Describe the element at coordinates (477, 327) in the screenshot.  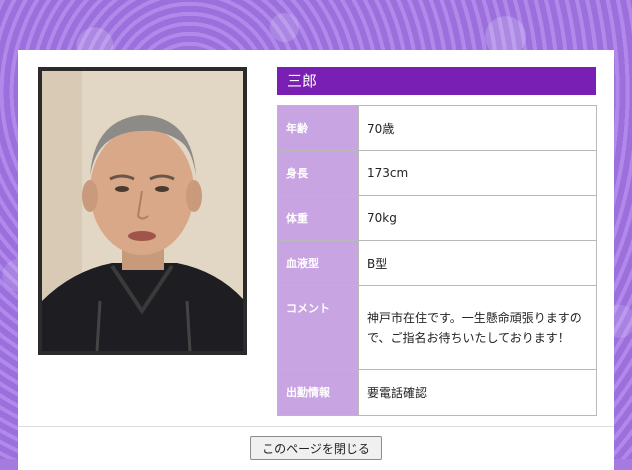
I see `row-value-comment: 神戸市在住です。一生懸命頑張りますので、ご指名お待ちいたしております！` at that location.